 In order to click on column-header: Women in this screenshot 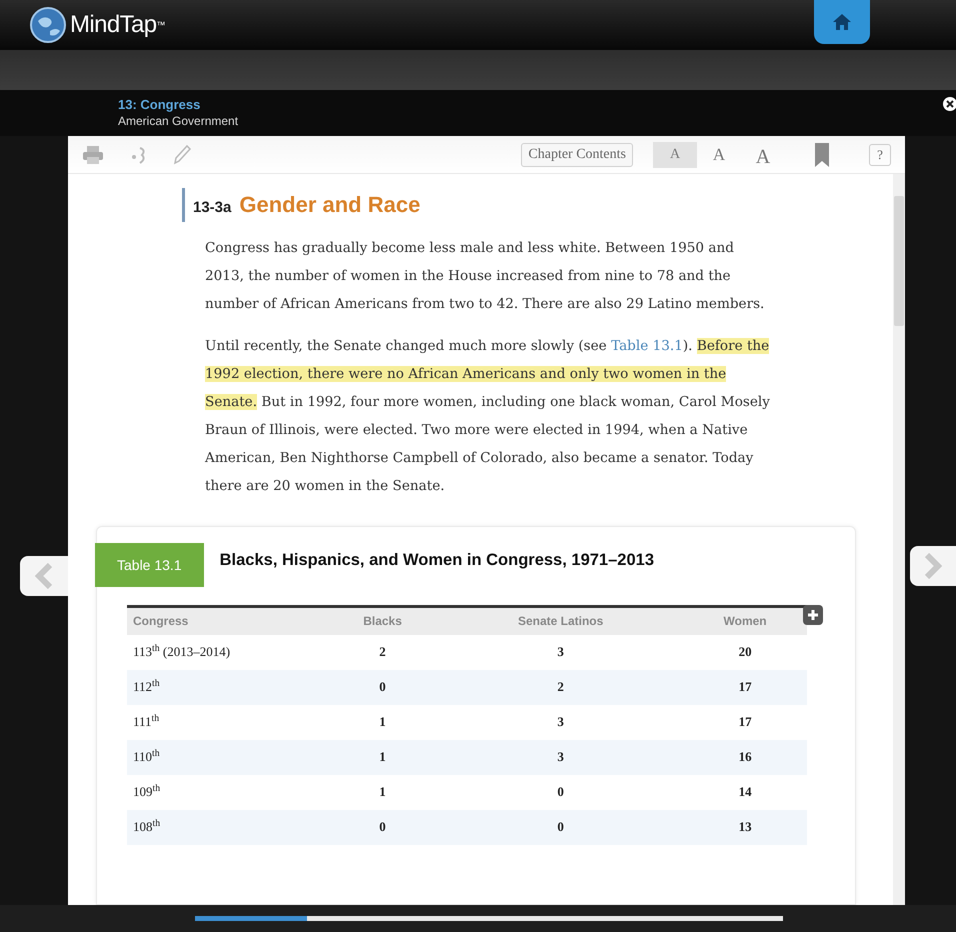, I will do `click(745, 620)`.